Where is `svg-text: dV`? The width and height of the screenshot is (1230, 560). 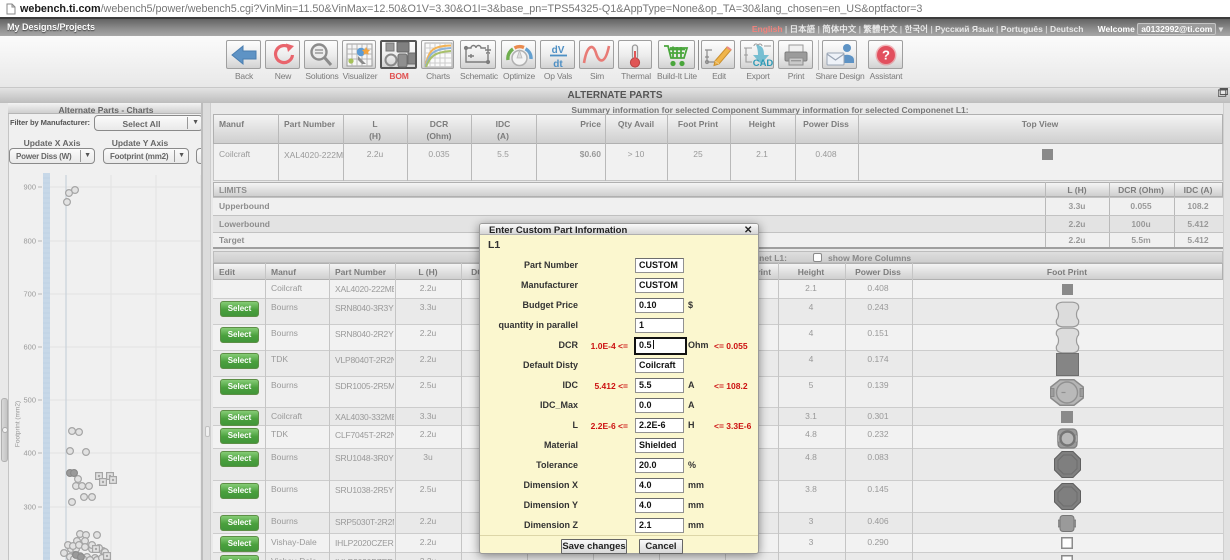 svg-text: dV is located at coordinates (558, 50).